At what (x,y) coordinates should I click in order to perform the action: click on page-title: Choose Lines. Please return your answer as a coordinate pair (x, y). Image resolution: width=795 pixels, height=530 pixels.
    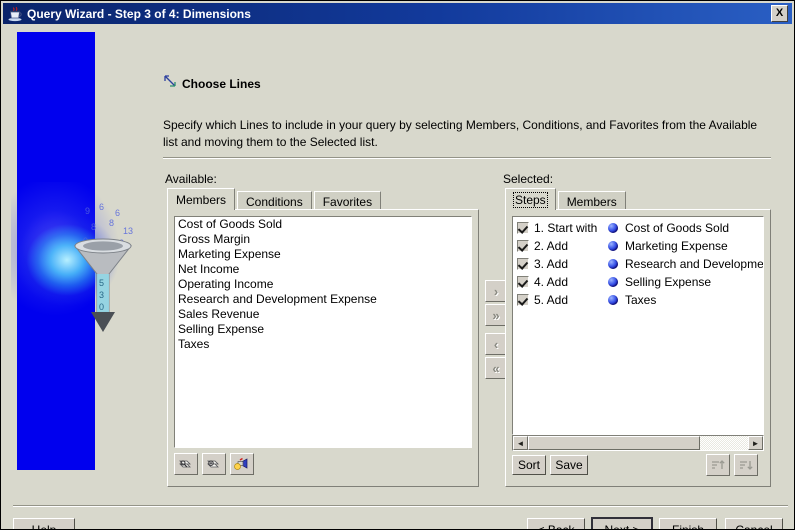
    Looking at the image, I should click on (221, 83).